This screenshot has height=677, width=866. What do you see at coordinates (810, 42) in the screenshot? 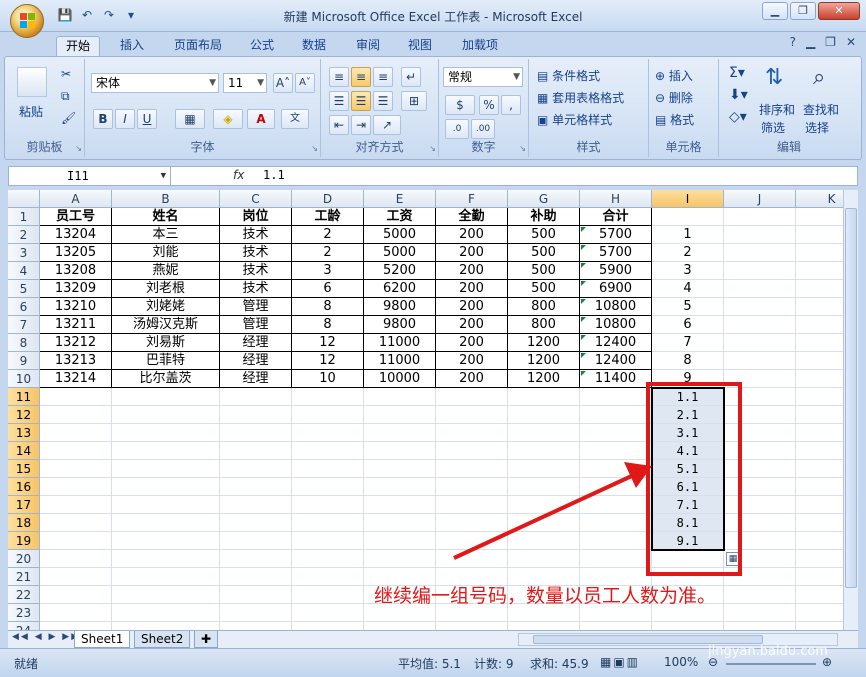
I see `ribbon-minimize-icon: ▁` at bounding box center [810, 42].